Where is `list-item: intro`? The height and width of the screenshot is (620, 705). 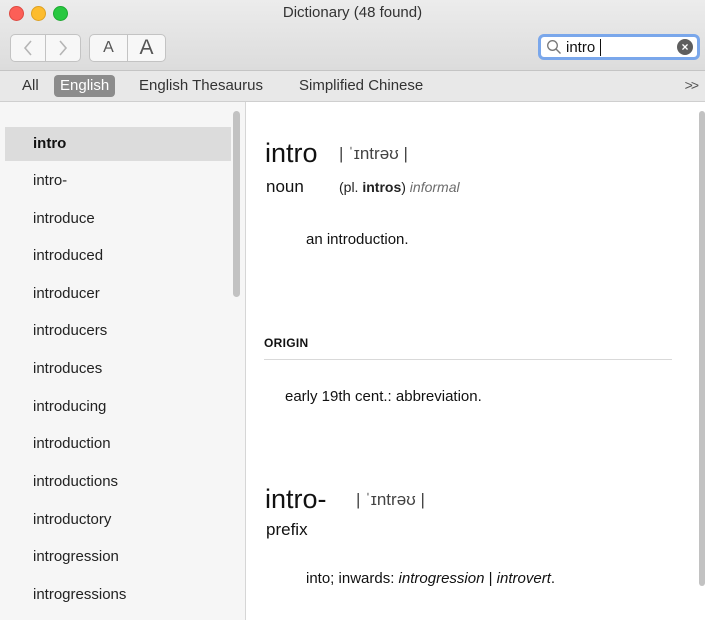
list-item: intro is located at coordinates (118, 144).